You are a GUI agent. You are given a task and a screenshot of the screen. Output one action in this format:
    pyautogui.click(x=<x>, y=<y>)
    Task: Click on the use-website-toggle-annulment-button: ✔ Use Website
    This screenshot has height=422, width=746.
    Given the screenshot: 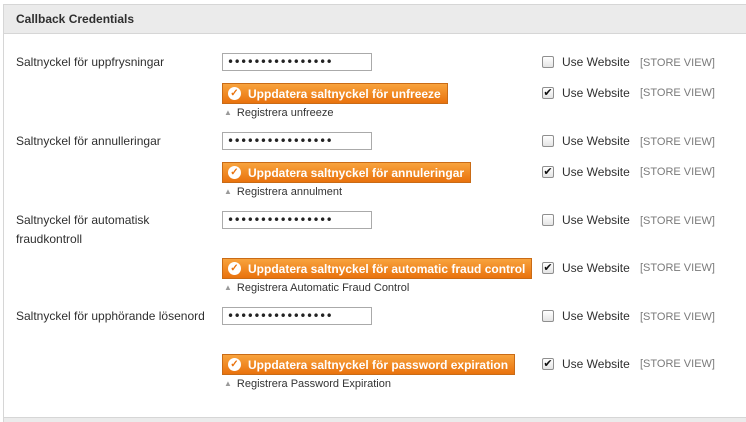 What is the action you would take?
    pyautogui.click(x=586, y=172)
    